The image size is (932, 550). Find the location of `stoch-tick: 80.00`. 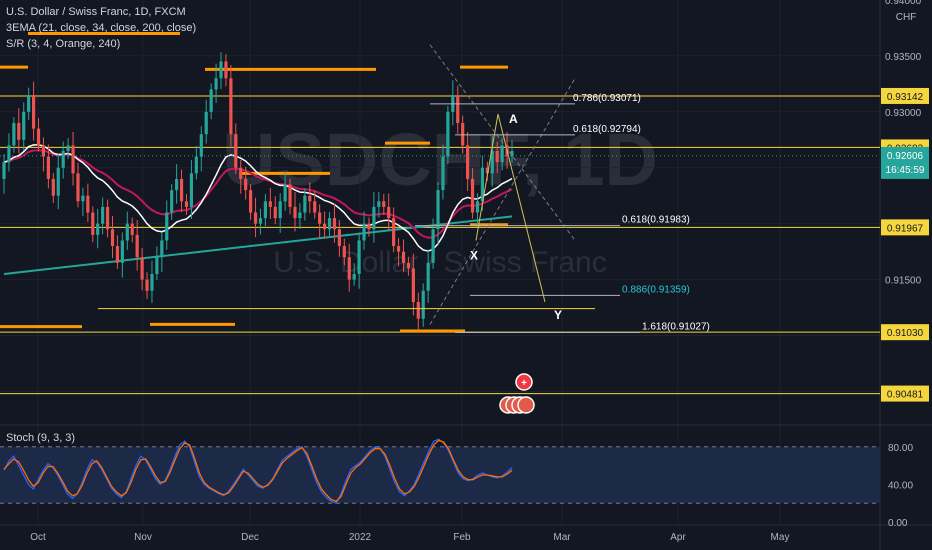

stoch-tick: 80.00 is located at coordinates (900, 448).